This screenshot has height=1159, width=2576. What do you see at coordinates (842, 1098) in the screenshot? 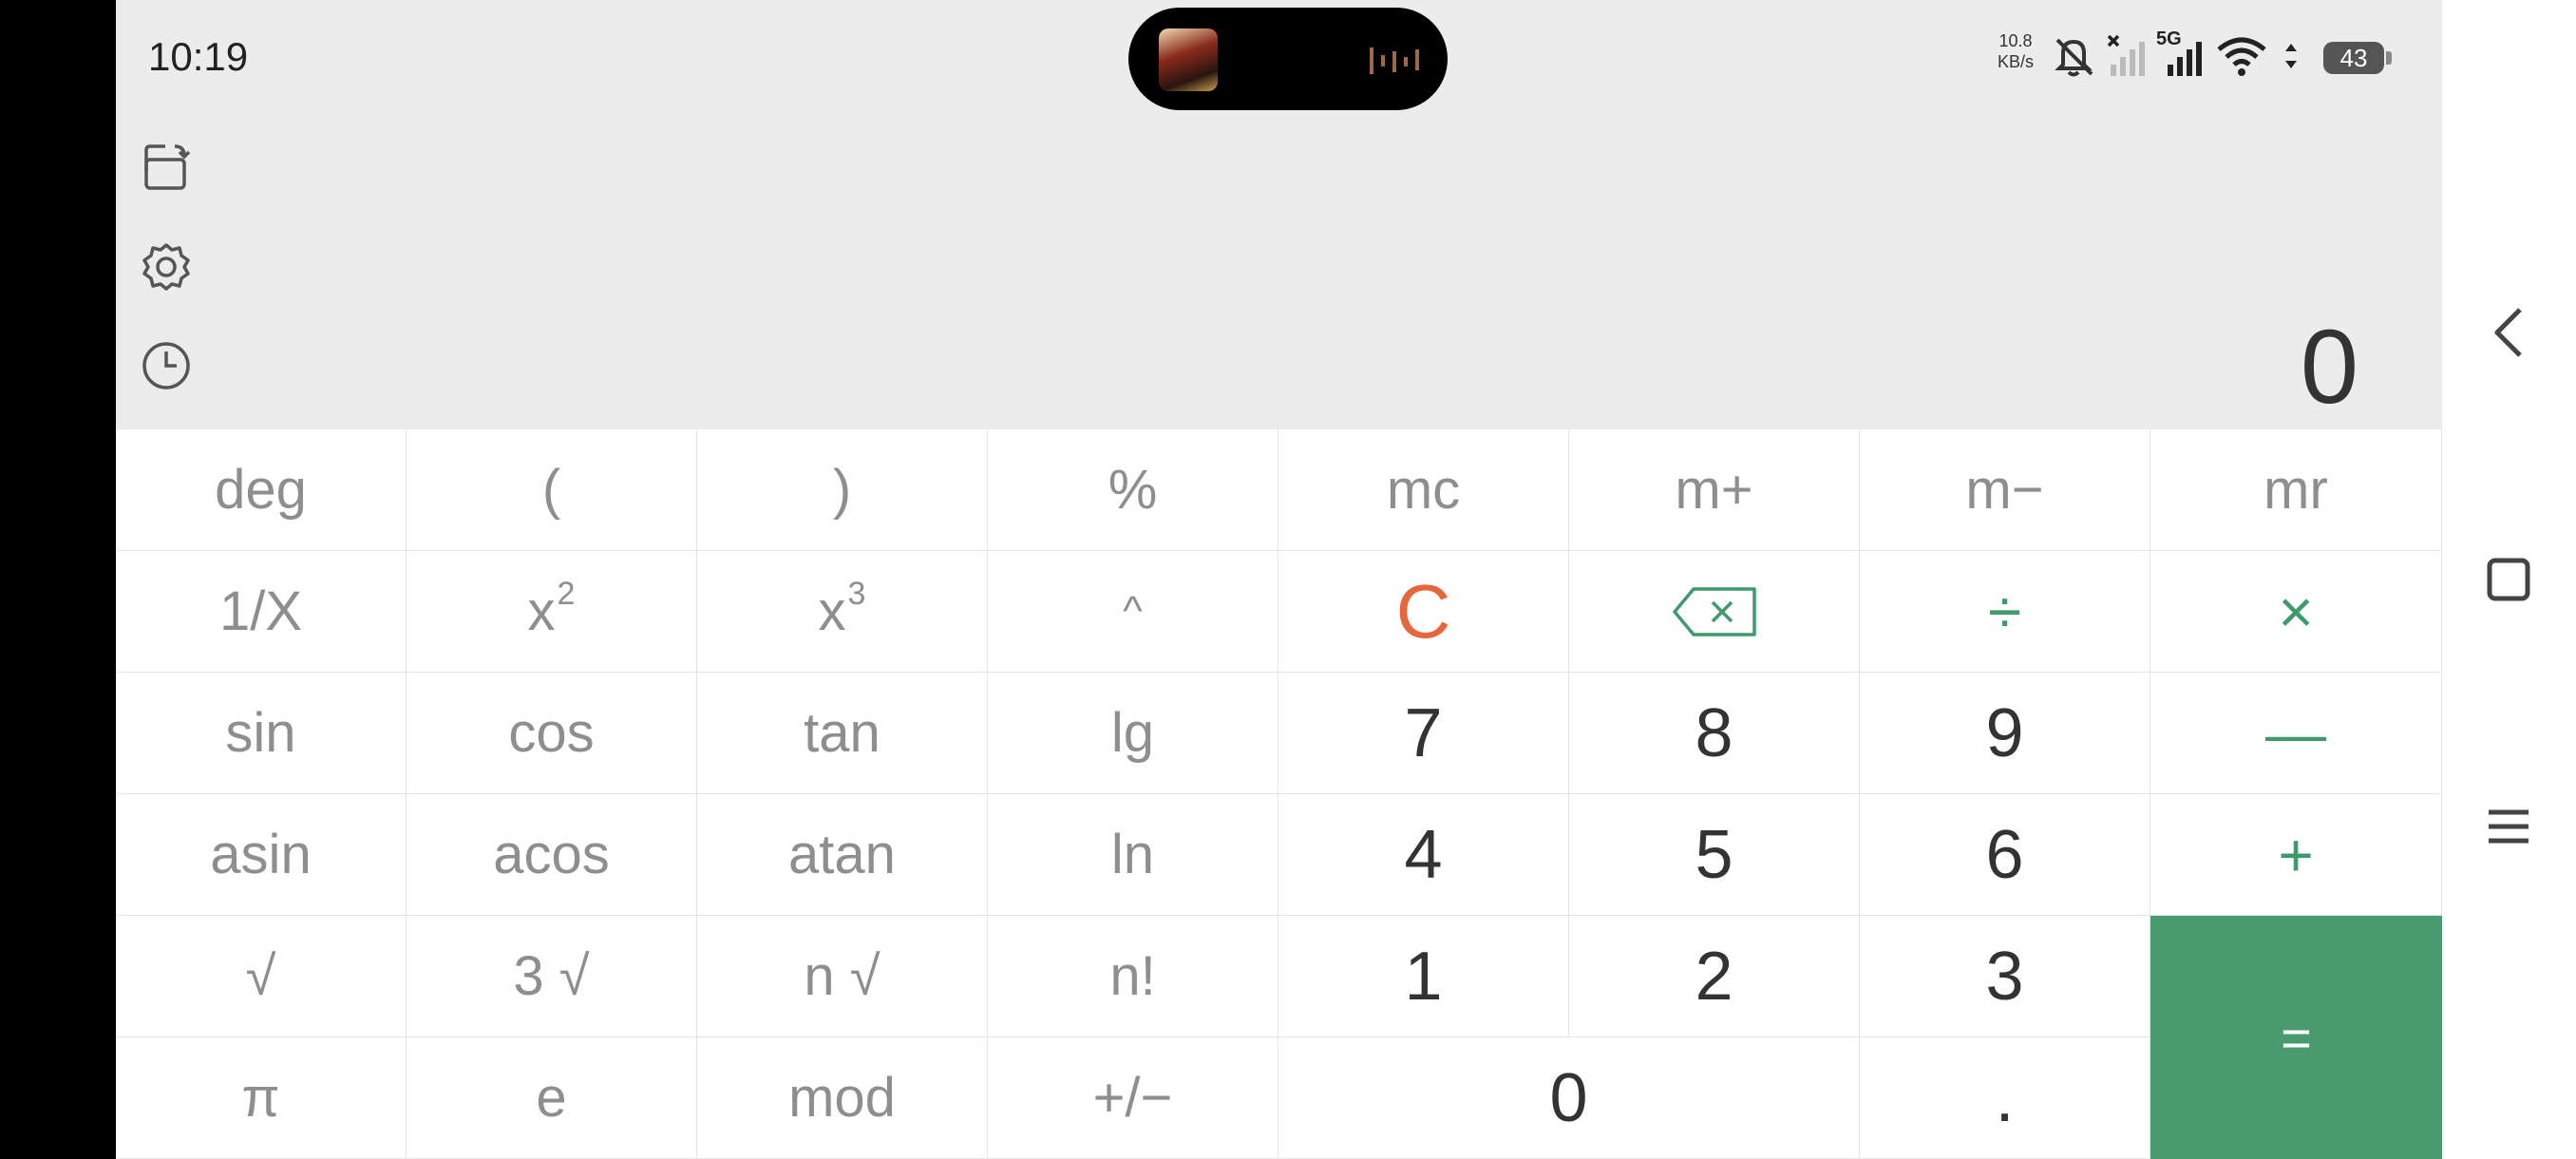
I see `mod-button: mod` at bounding box center [842, 1098].